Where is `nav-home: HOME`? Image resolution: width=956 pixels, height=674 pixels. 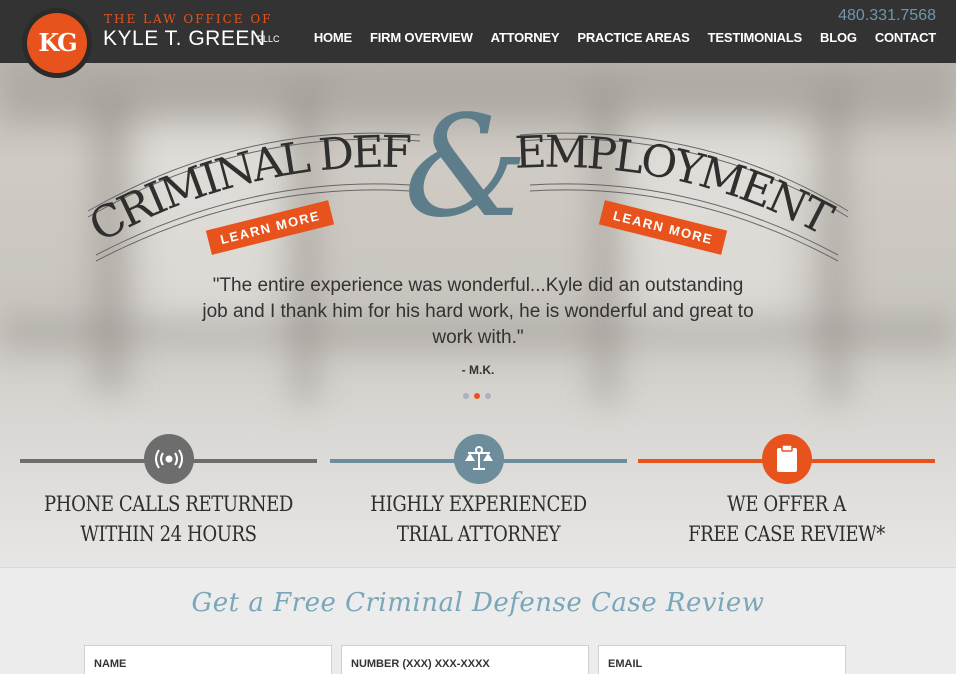 nav-home: HOME is located at coordinates (333, 37).